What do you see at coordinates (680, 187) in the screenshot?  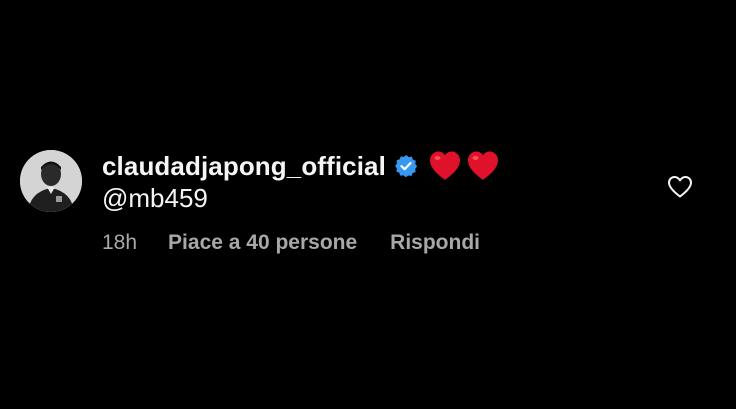 I see `heart-outline-icon` at bounding box center [680, 187].